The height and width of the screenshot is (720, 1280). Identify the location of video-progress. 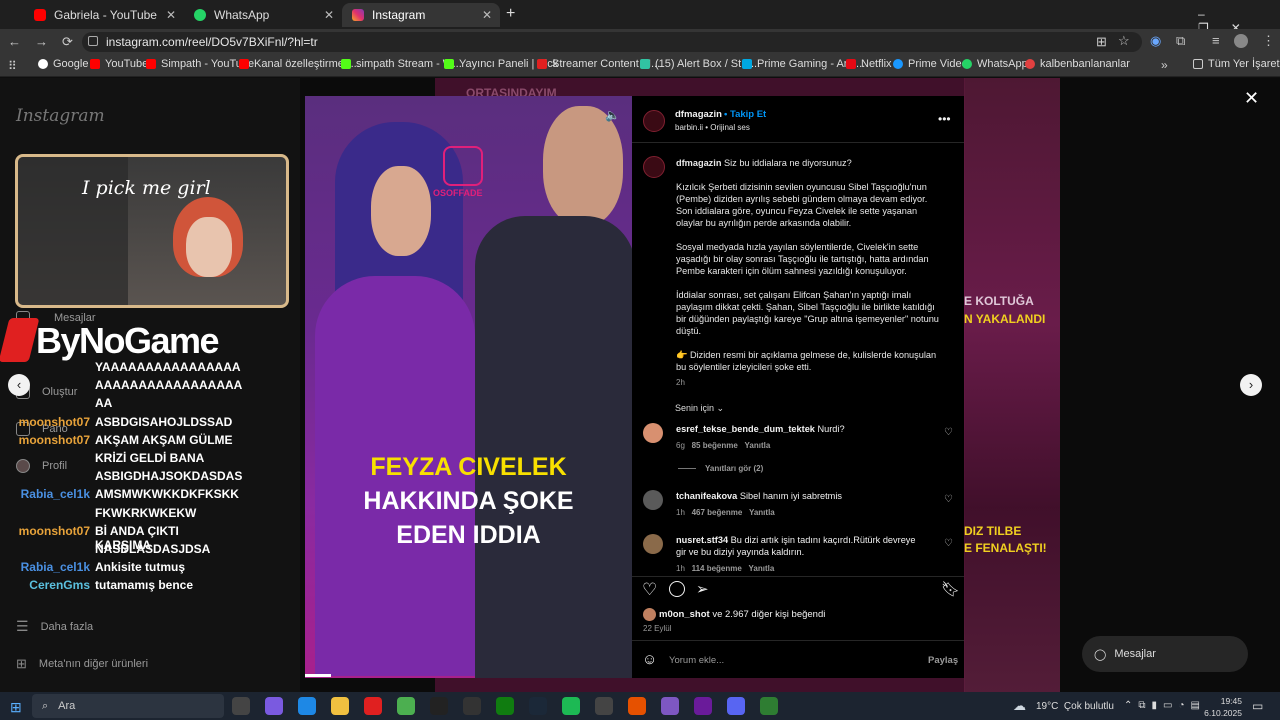
(318, 675).